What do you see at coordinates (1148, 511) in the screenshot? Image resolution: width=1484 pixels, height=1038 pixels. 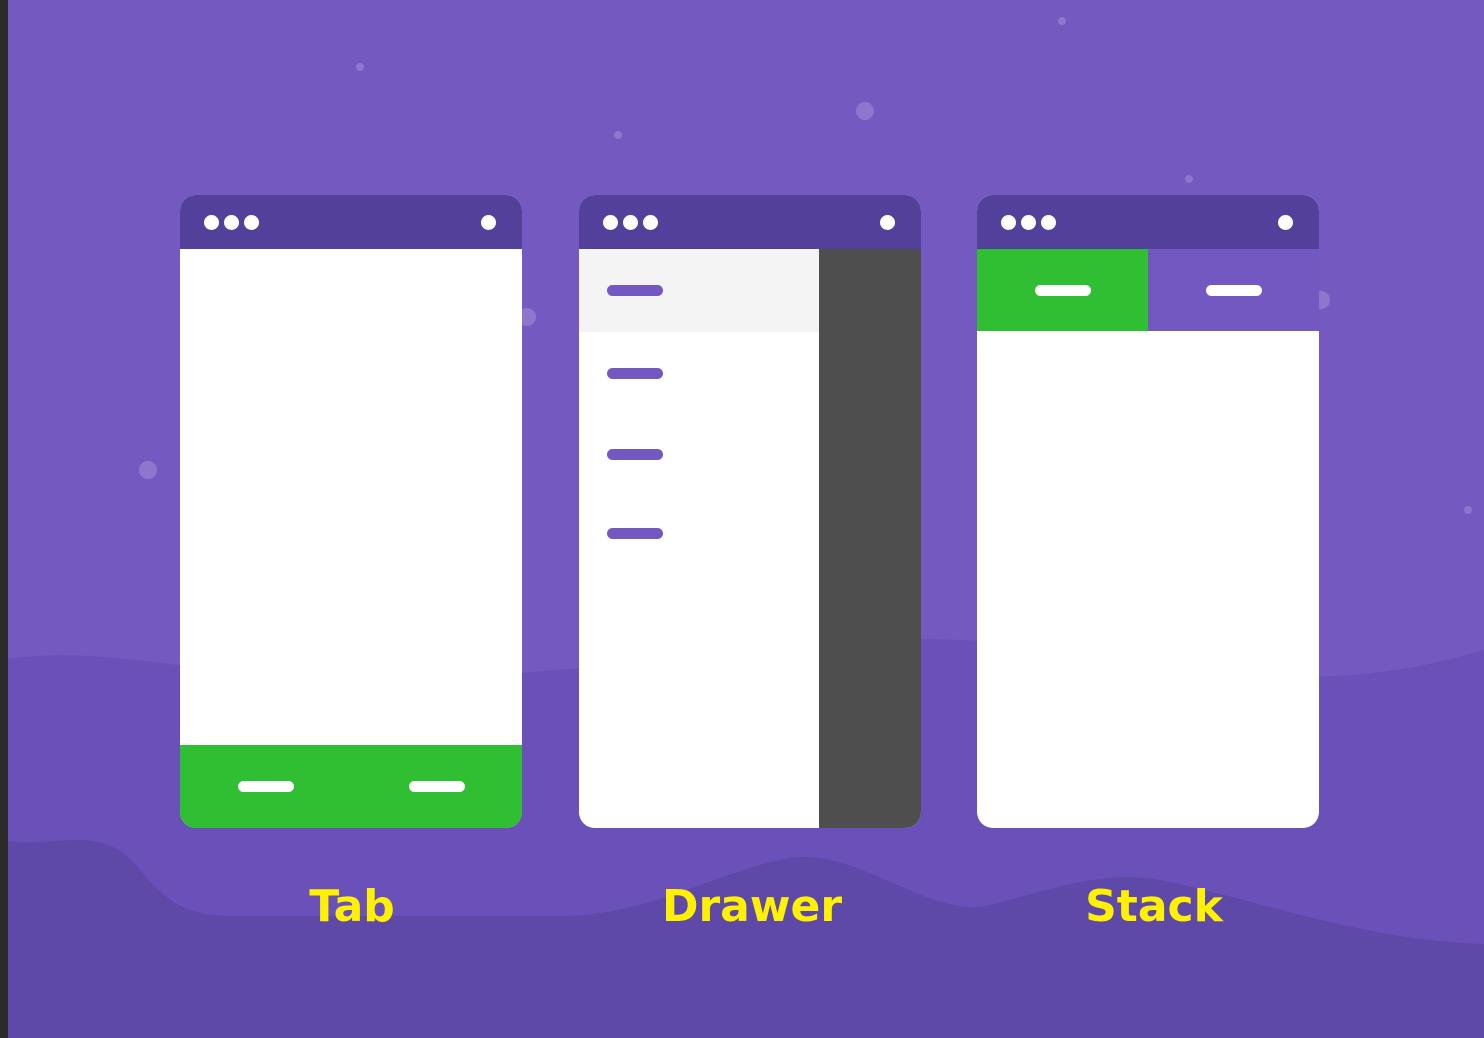 I see `stack-phone` at bounding box center [1148, 511].